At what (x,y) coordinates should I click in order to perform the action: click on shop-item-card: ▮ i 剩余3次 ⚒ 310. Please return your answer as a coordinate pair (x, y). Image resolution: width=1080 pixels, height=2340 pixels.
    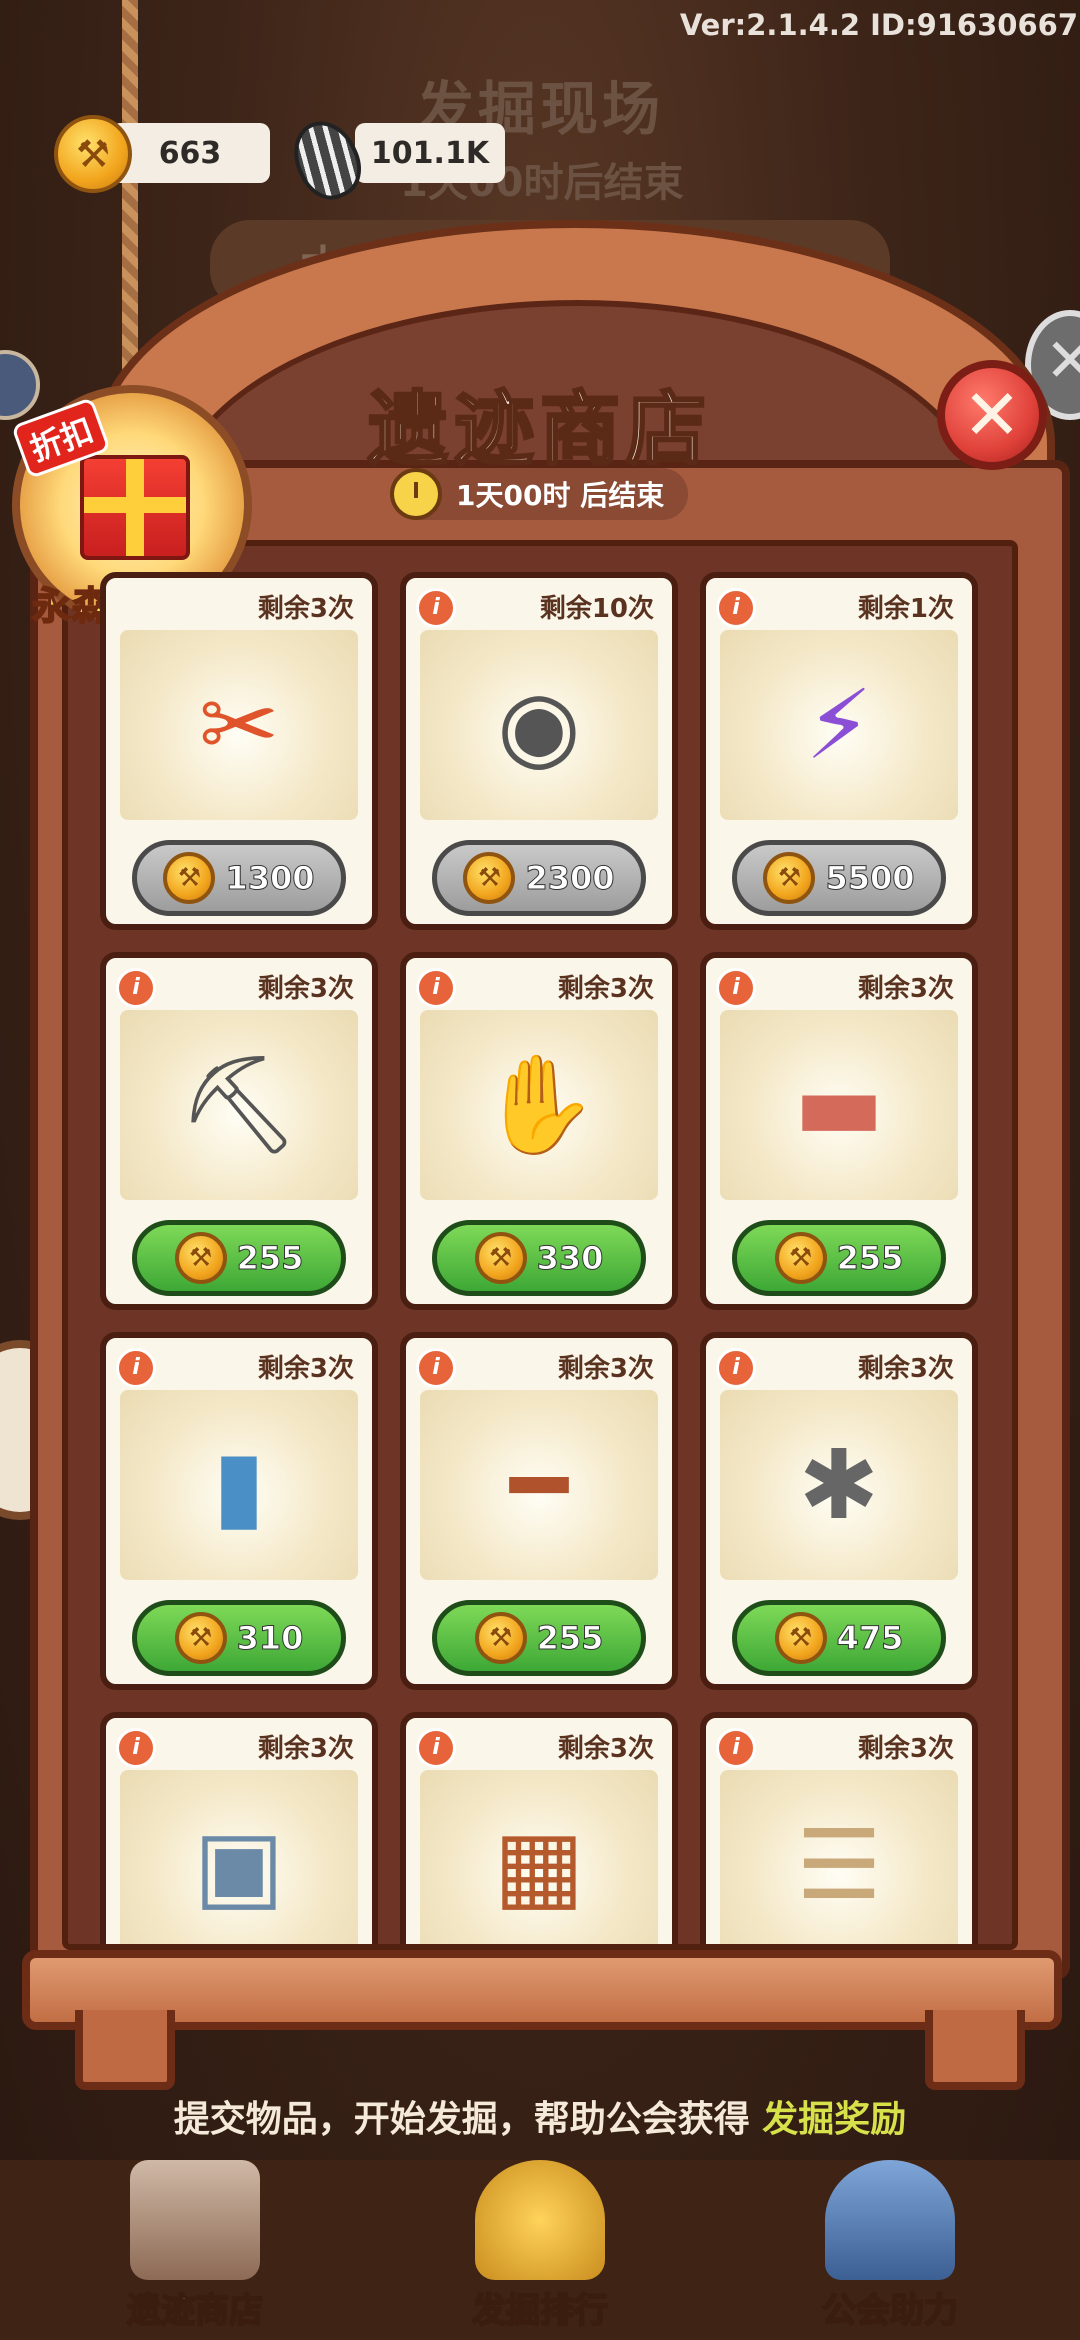
    Looking at the image, I should click on (239, 1511).